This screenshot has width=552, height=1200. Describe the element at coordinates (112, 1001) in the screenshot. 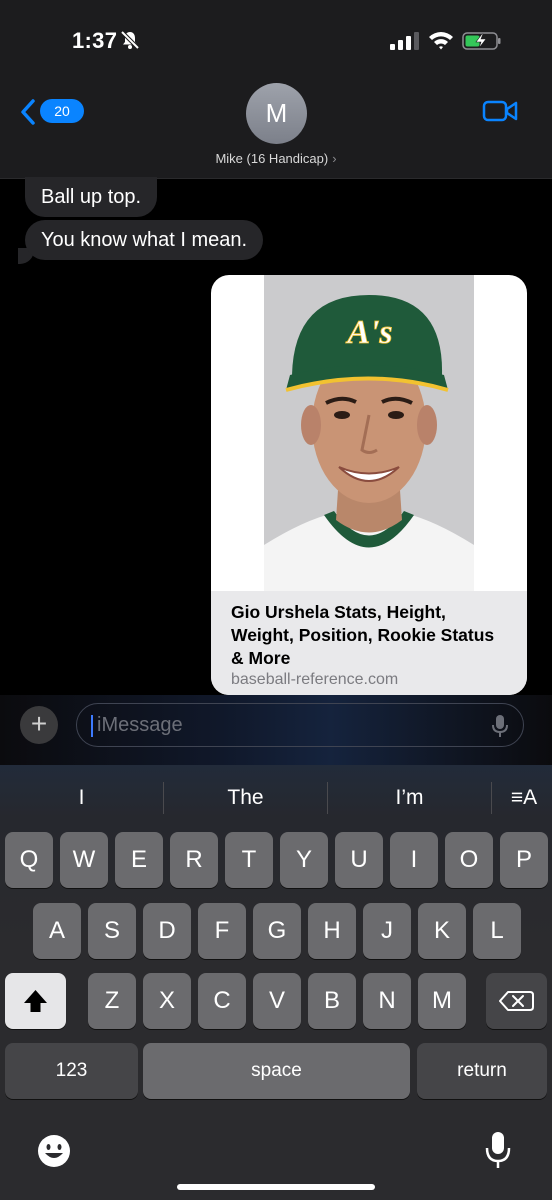

I see `key-z: Z` at that location.